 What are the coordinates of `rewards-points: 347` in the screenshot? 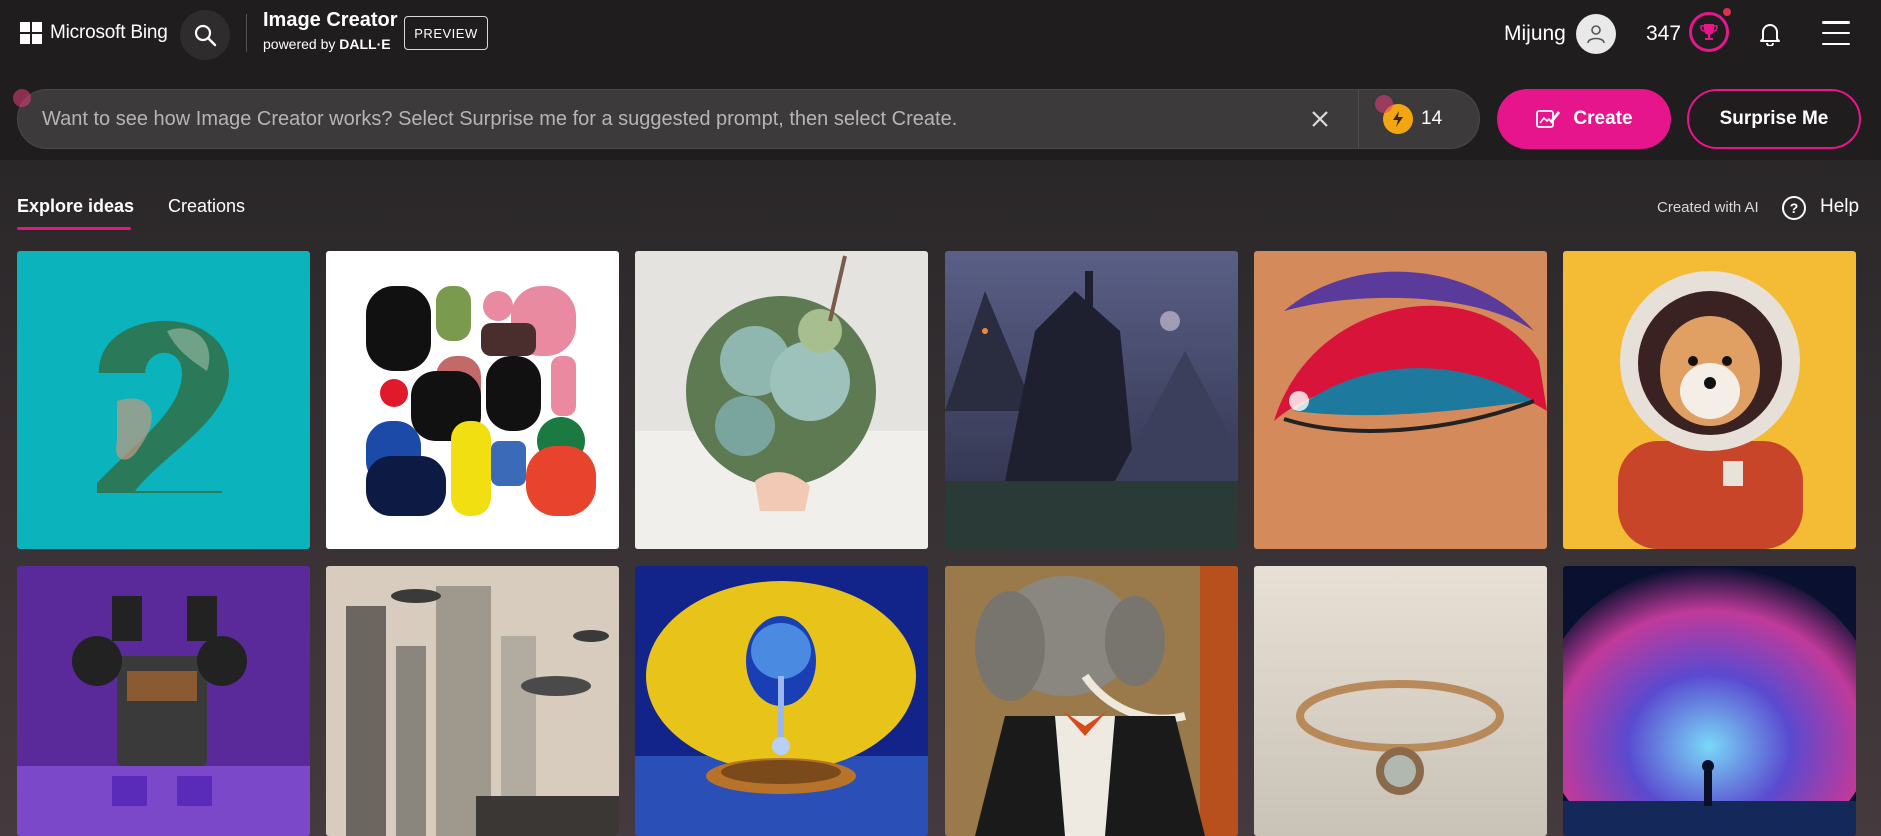 It's located at (1663, 34).